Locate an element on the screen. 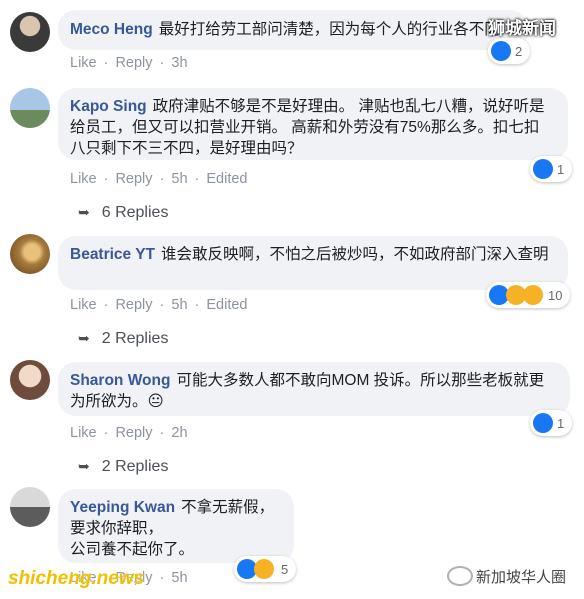  reaction-count: 10 is located at coordinates (528, 295).